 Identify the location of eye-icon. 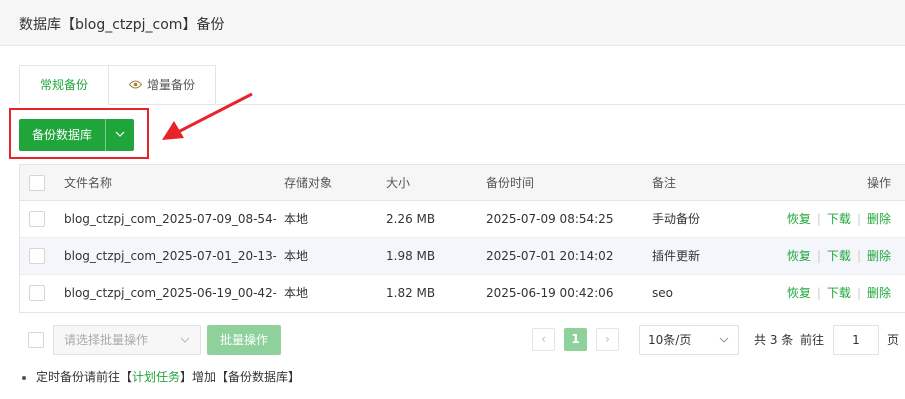
(135, 86).